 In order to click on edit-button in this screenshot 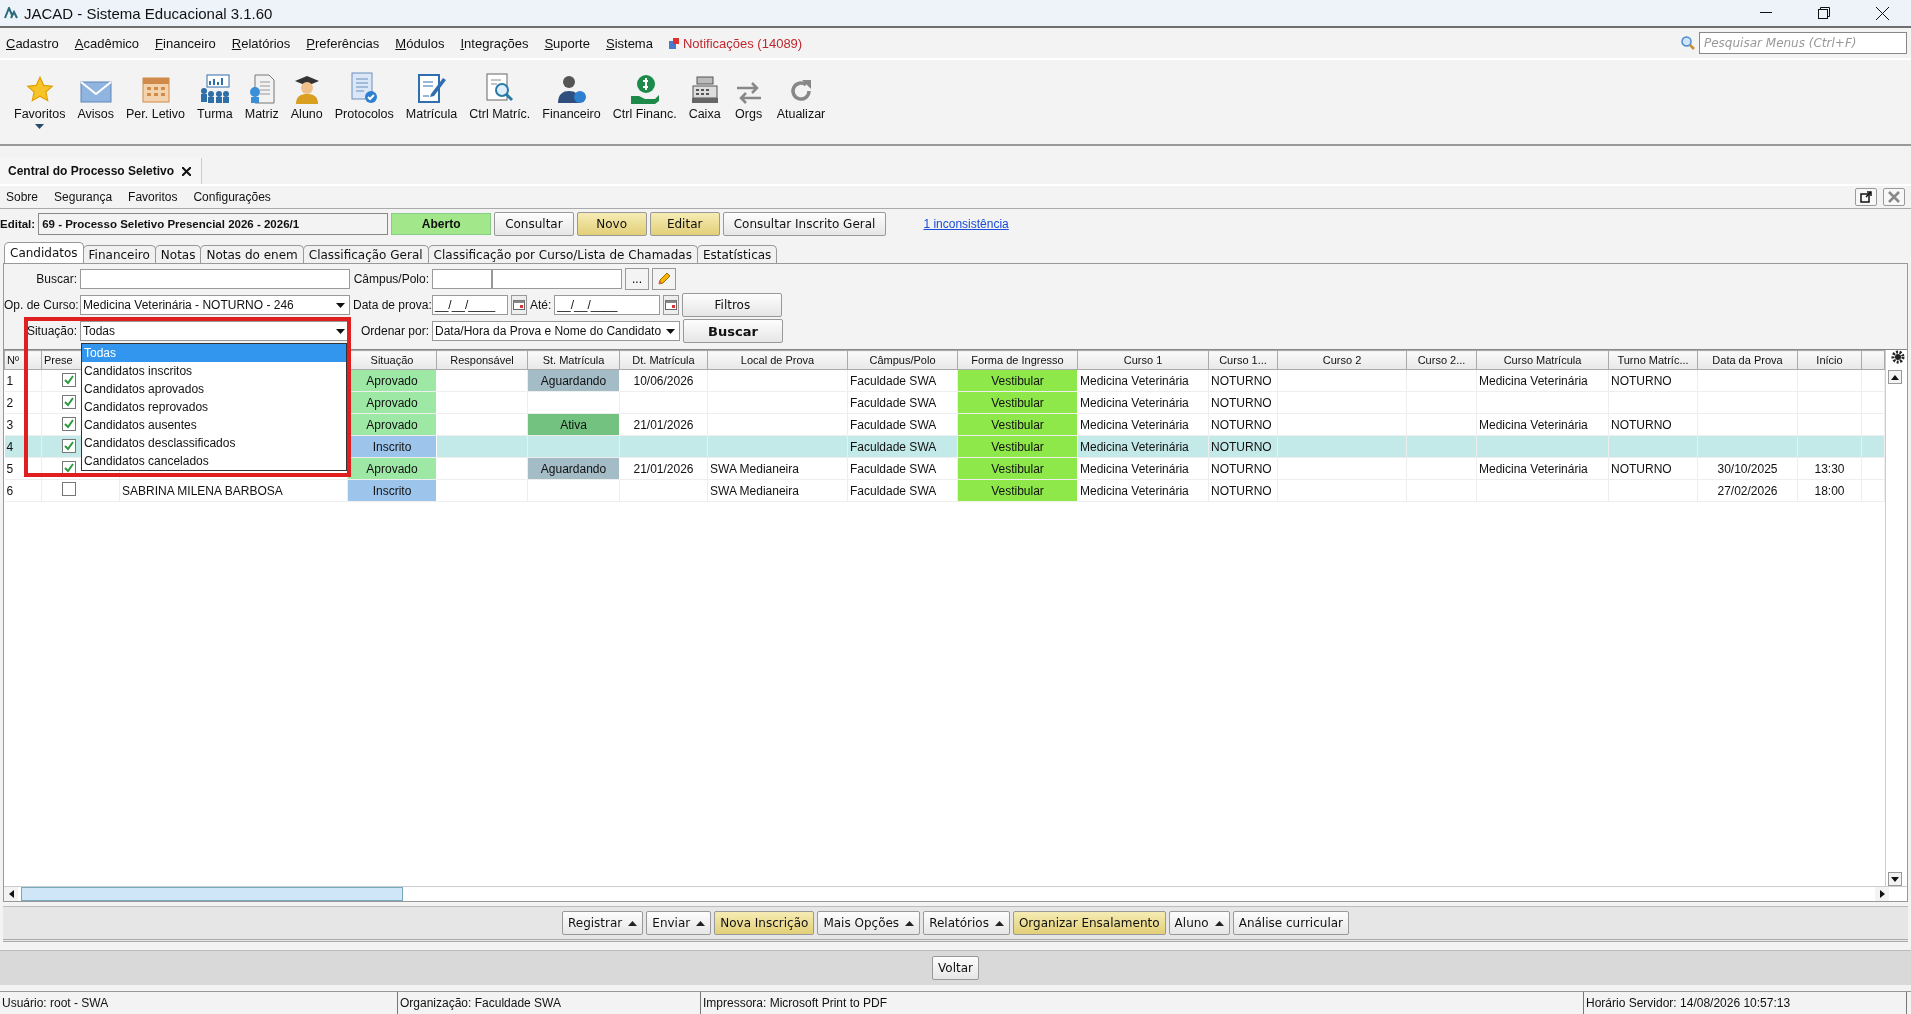, I will do `click(664, 279)`.